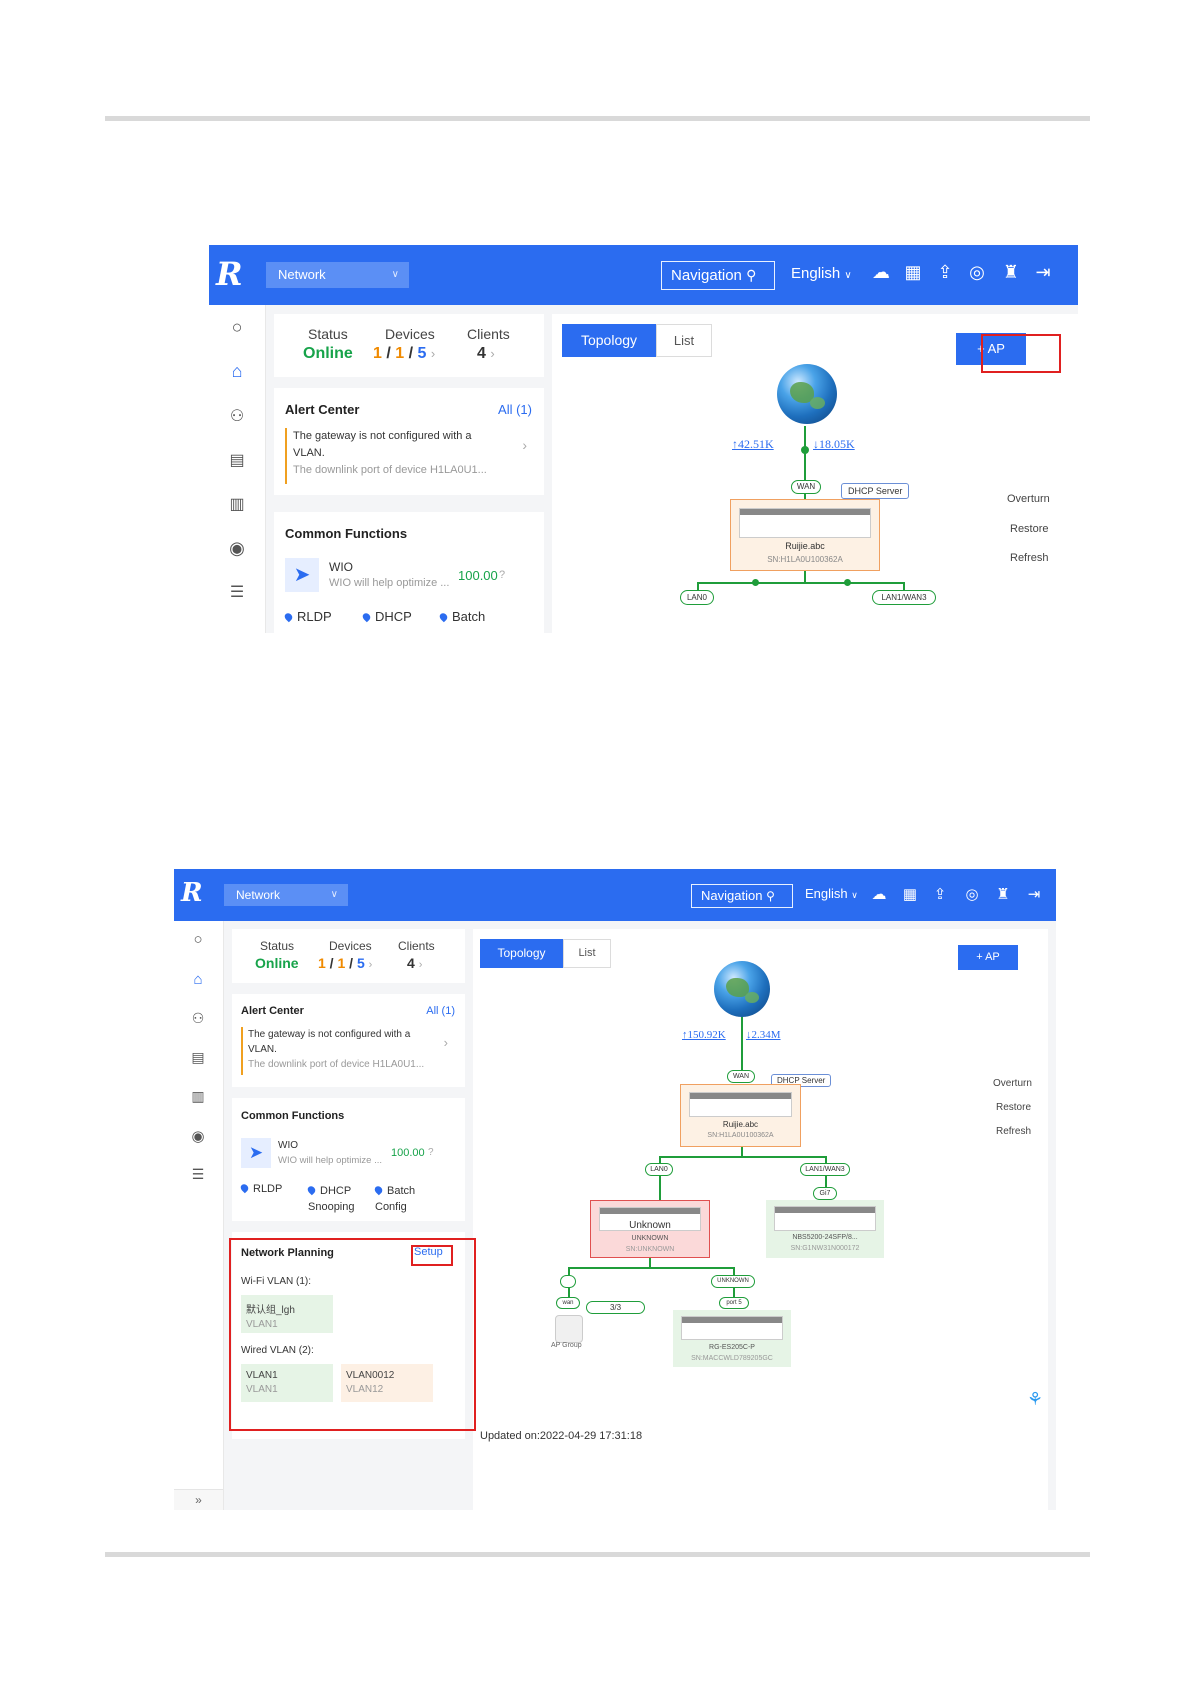  Describe the element at coordinates (615, 1307) in the screenshot. I see `ap-count: 3/3` at that location.